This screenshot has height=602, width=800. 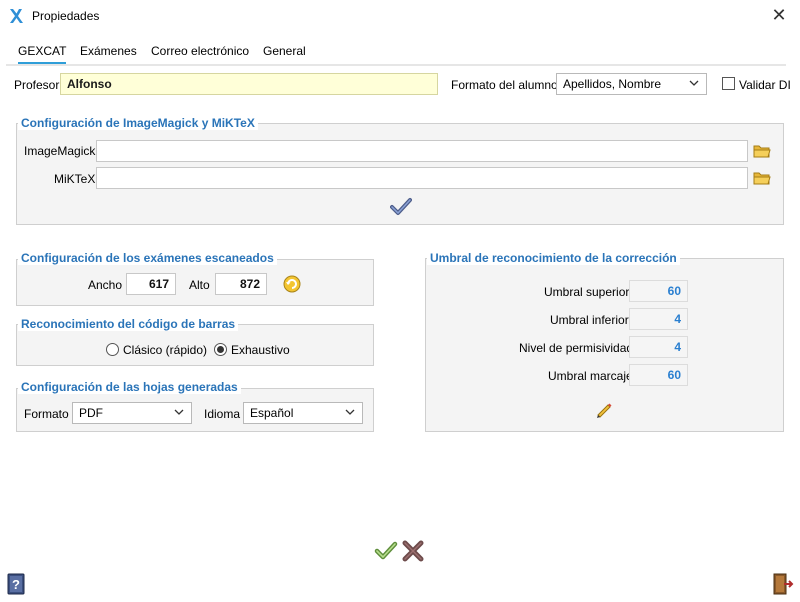 I want to click on tab-gexcat: GEXCAT, so click(x=42, y=52).